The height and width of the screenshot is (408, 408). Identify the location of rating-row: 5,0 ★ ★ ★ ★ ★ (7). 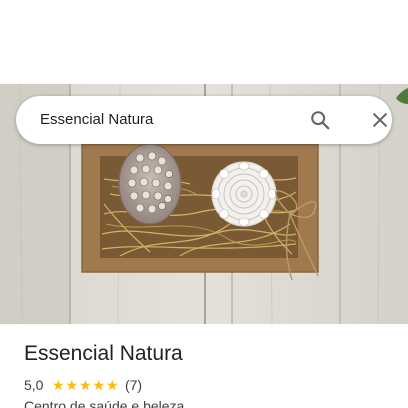
(83, 385).